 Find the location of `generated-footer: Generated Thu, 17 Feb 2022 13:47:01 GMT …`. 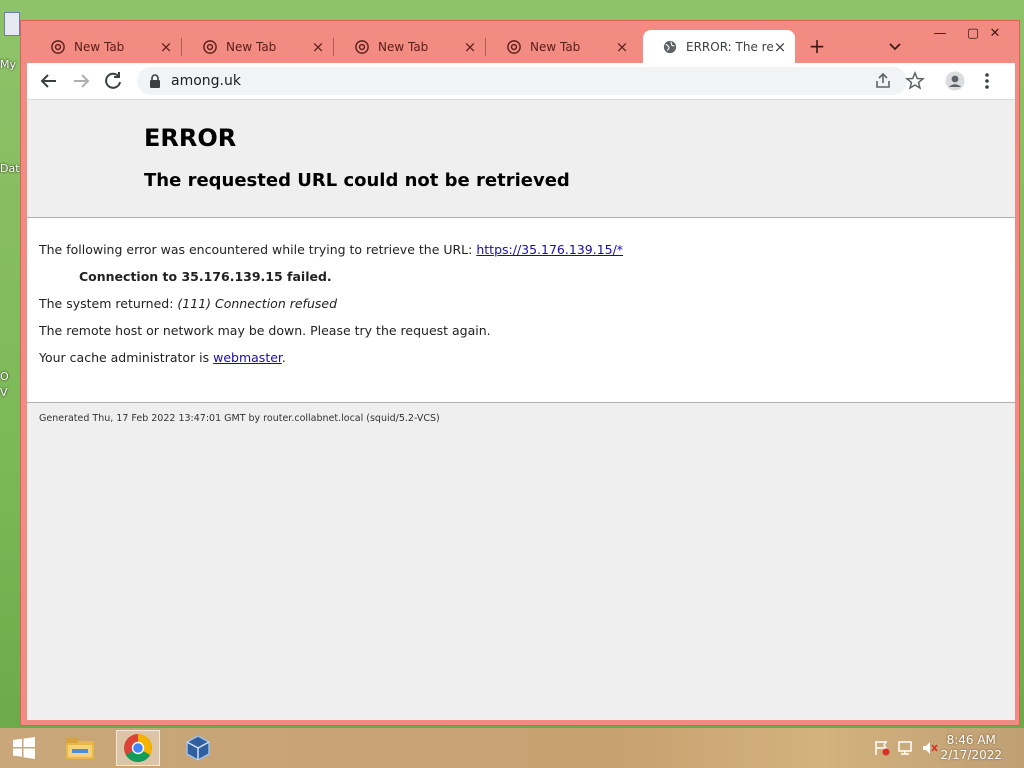

generated-footer: Generated Thu, 17 Feb 2022 13:47:01 GMT … is located at coordinates (239, 418).